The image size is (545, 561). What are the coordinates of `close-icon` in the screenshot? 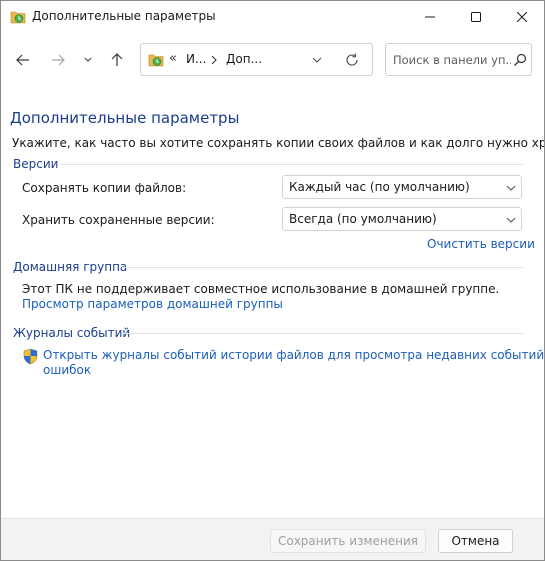 It's located at (522, 16).